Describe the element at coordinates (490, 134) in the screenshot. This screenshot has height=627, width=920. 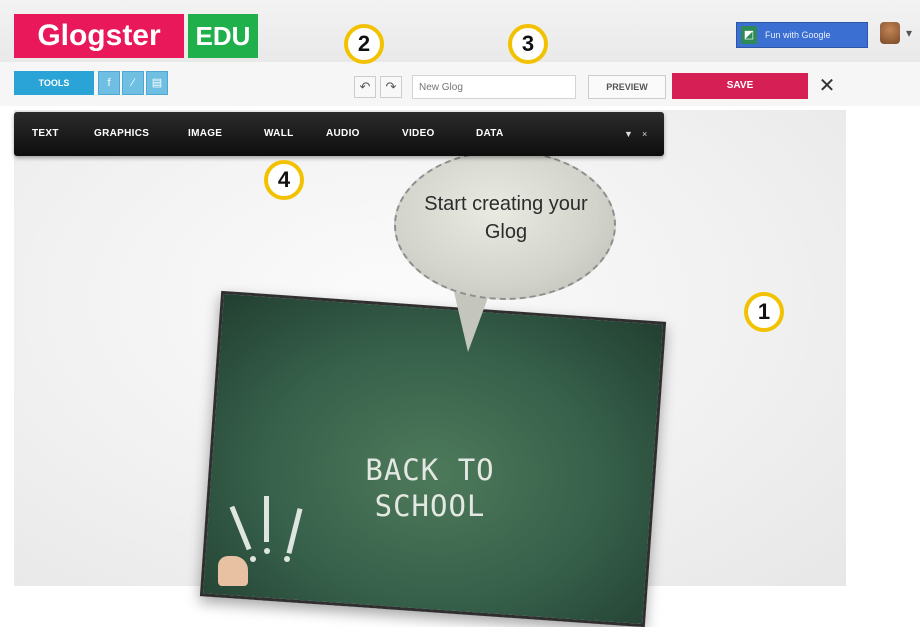
I see `menu-item-data: DATA` at that location.